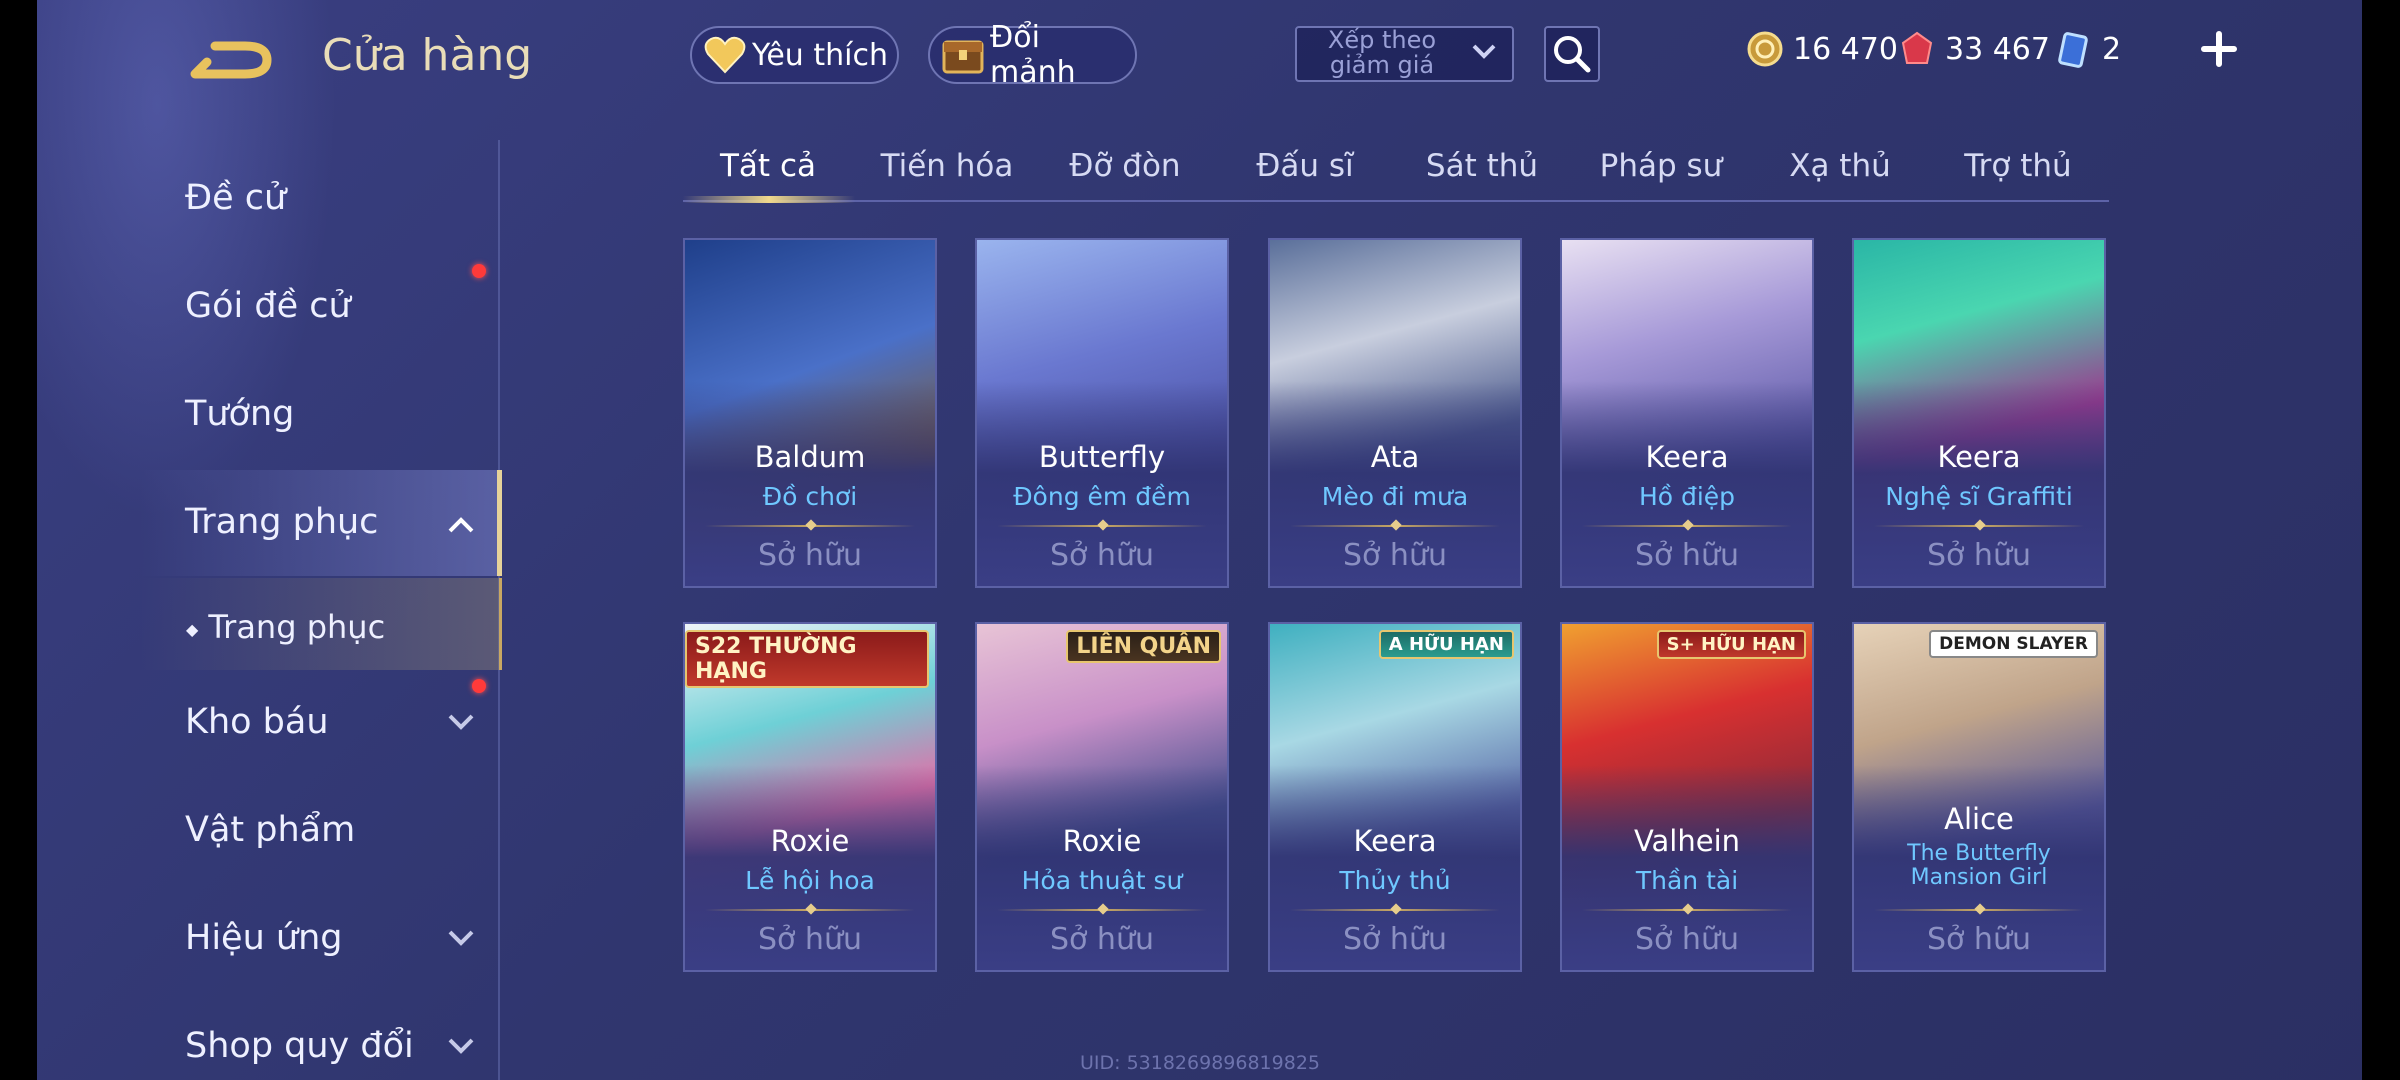  What do you see at coordinates (1102, 457) in the screenshot?
I see `hero-name: Butterfly` at bounding box center [1102, 457].